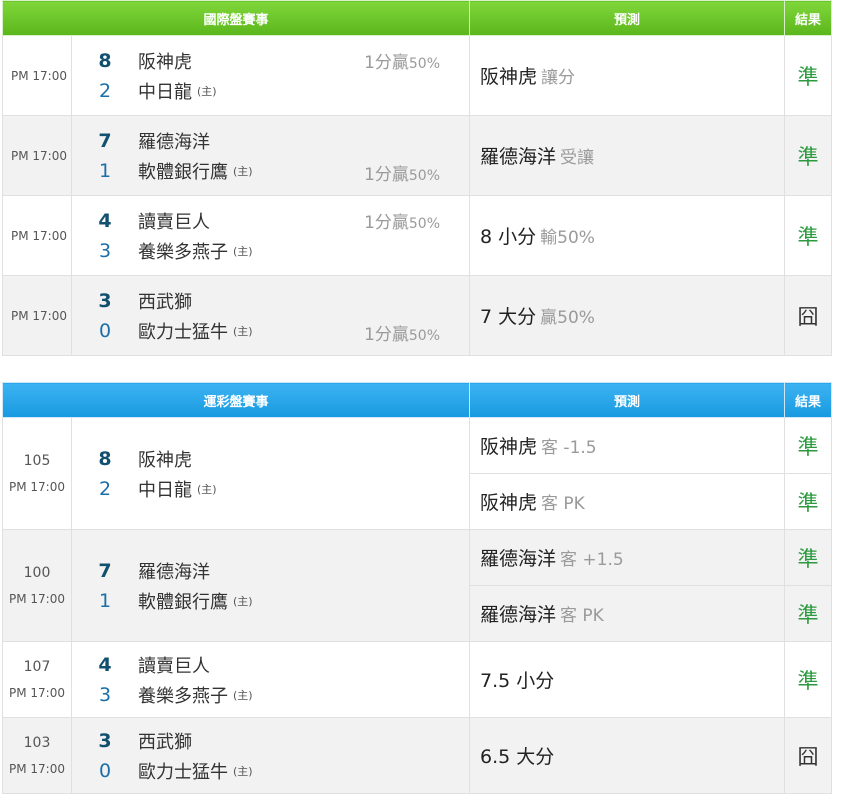  I want to click on prediction-sub: 客 PK, so click(563, 504).